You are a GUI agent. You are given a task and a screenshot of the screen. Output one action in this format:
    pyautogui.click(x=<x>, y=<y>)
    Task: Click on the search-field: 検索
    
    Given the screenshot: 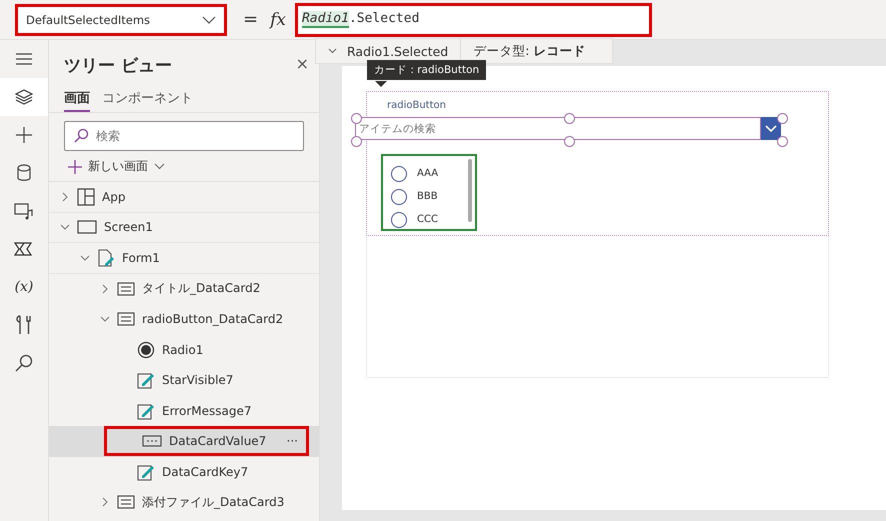 What is the action you would take?
    pyautogui.click(x=184, y=136)
    